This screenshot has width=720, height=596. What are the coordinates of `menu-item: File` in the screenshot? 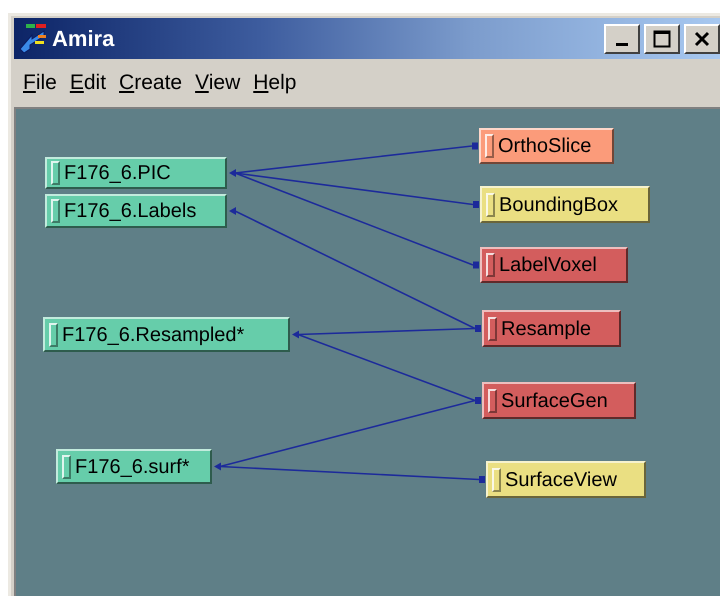 It's located at (41, 83).